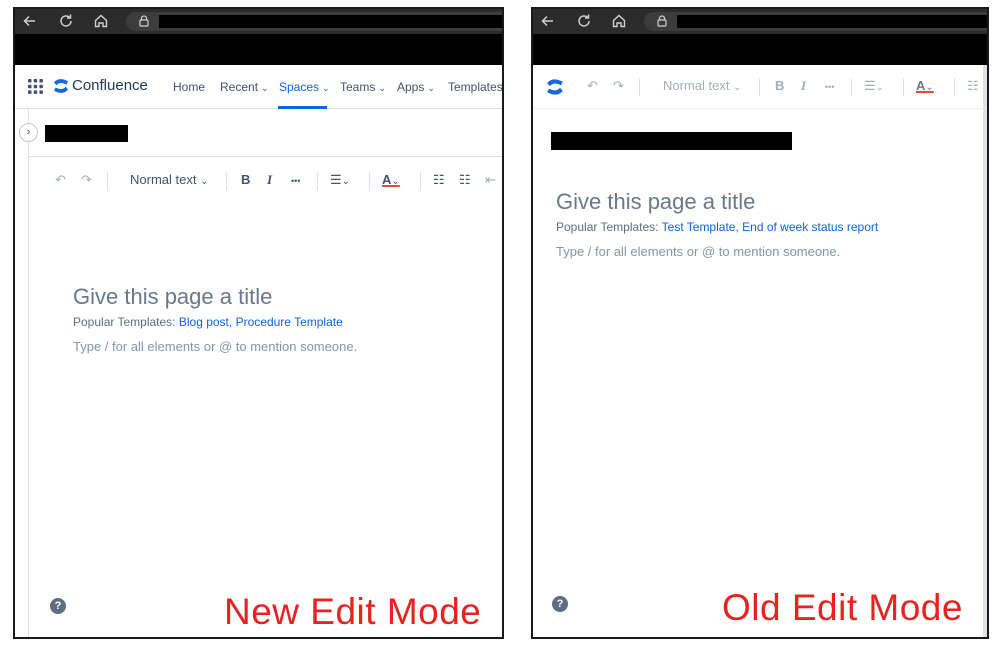 Image resolution: width=999 pixels, height=646 pixels. Describe the element at coordinates (416, 87) in the screenshot. I see `nav-apps: Apps ⌄` at that location.